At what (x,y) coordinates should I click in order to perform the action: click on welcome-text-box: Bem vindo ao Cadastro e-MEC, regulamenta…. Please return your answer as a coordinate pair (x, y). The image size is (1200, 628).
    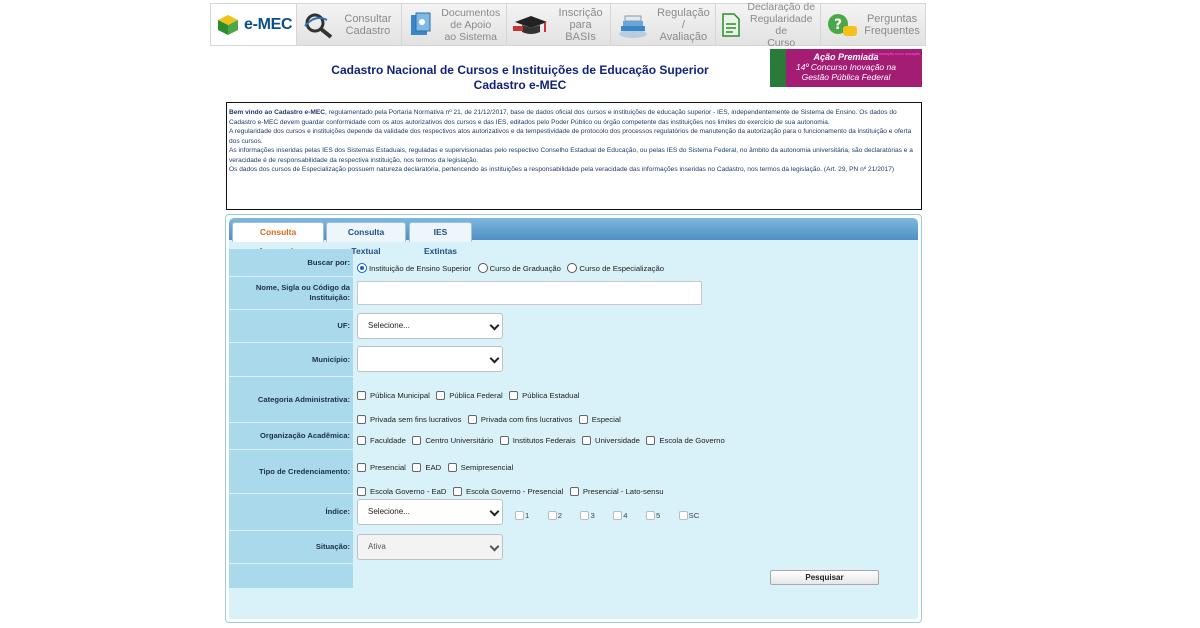
    Looking at the image, I should click on (574, 156).